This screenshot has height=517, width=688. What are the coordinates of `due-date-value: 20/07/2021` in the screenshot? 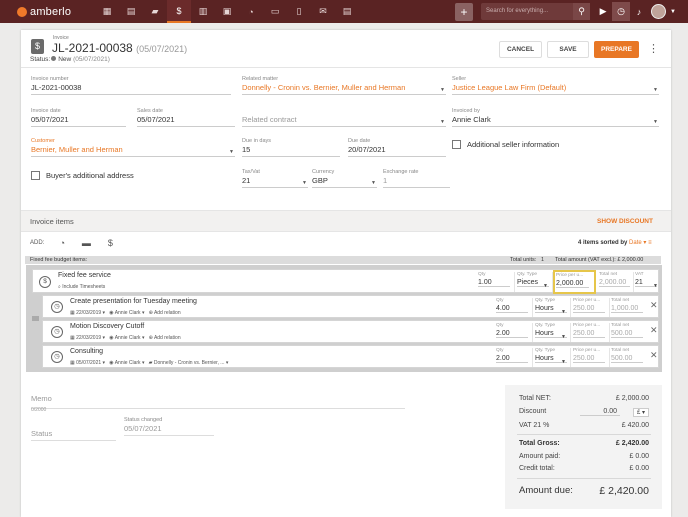 It's located at (397, 150).